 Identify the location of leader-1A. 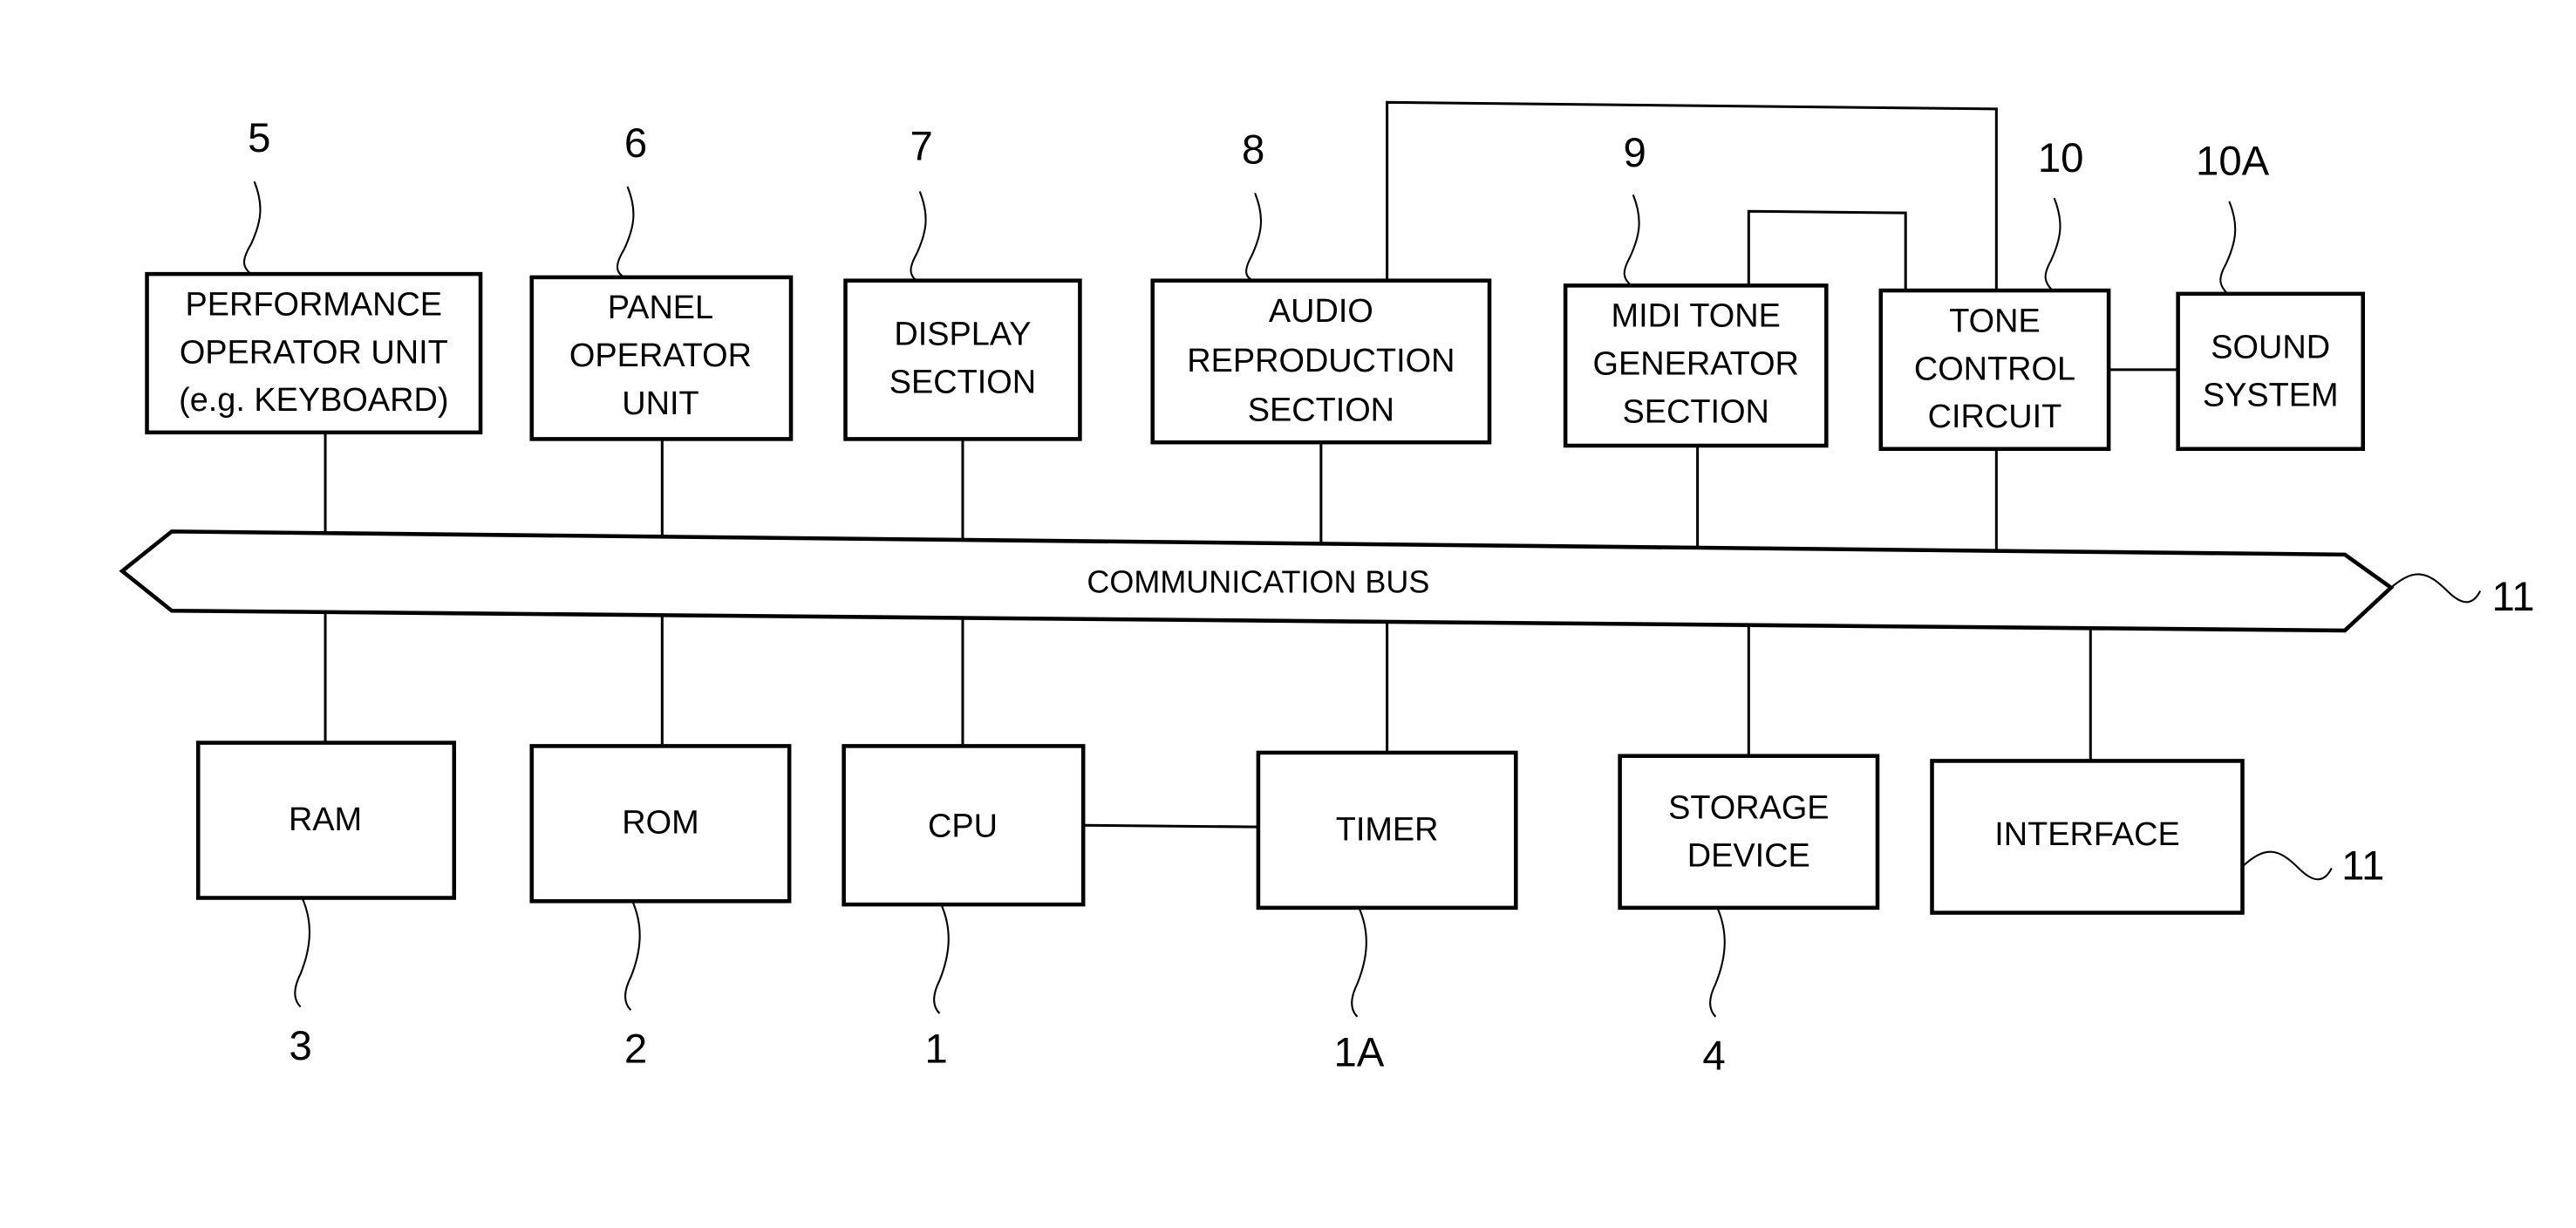
(1359, 963).